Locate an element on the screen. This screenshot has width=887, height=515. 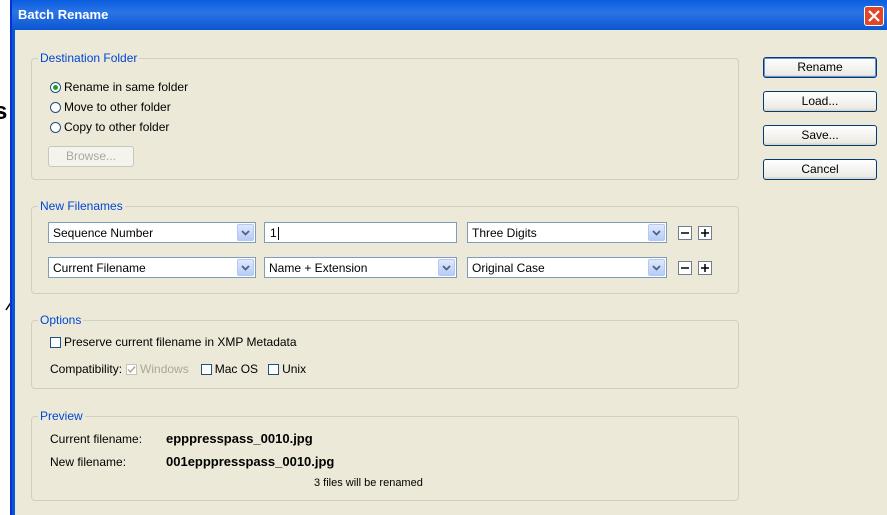
new-filename-value: 001epppresspass_0010.jpg is located at coordinates (250, 461).